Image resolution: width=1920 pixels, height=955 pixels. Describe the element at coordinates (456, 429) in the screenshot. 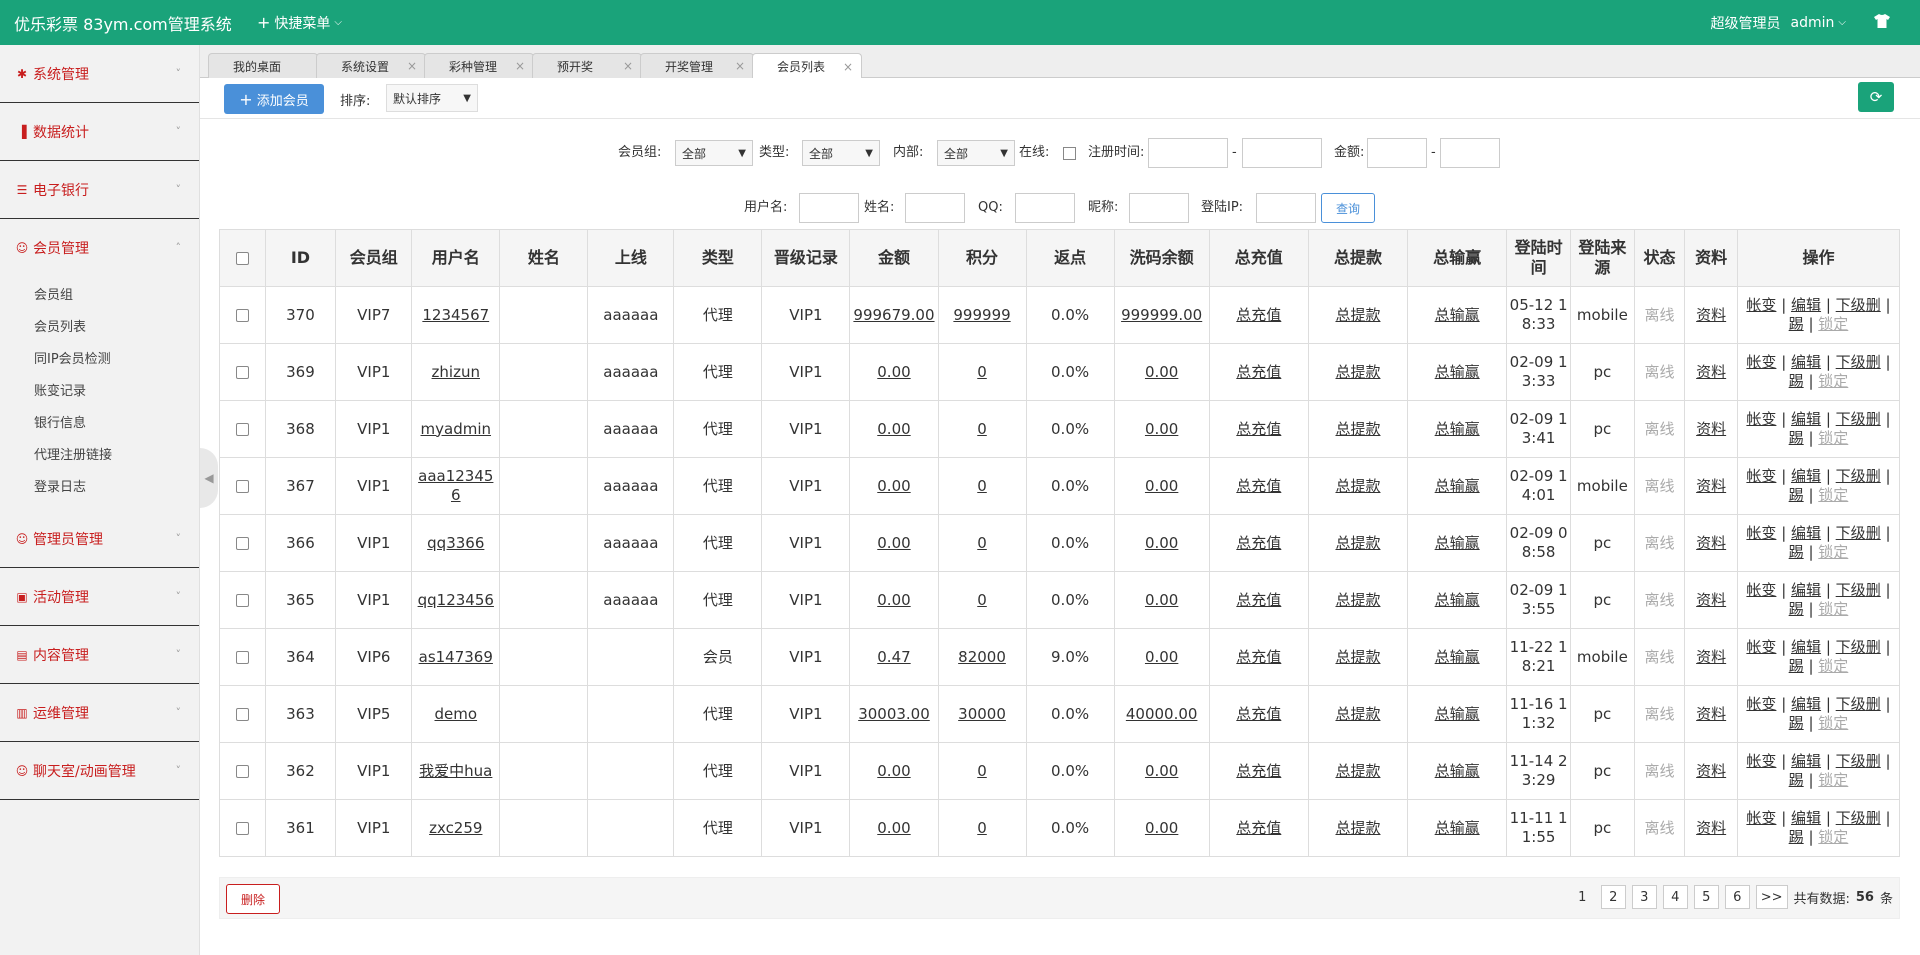

I see `username-link: myadmin` at that location.